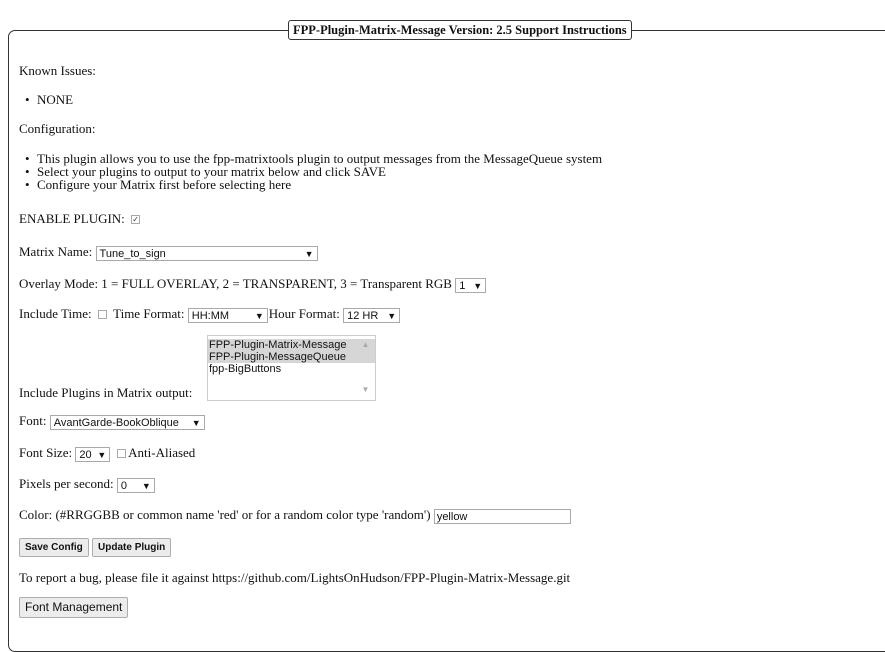  I want to click on anti-aliased-label: Anti-Aliased, so click(162, 452).